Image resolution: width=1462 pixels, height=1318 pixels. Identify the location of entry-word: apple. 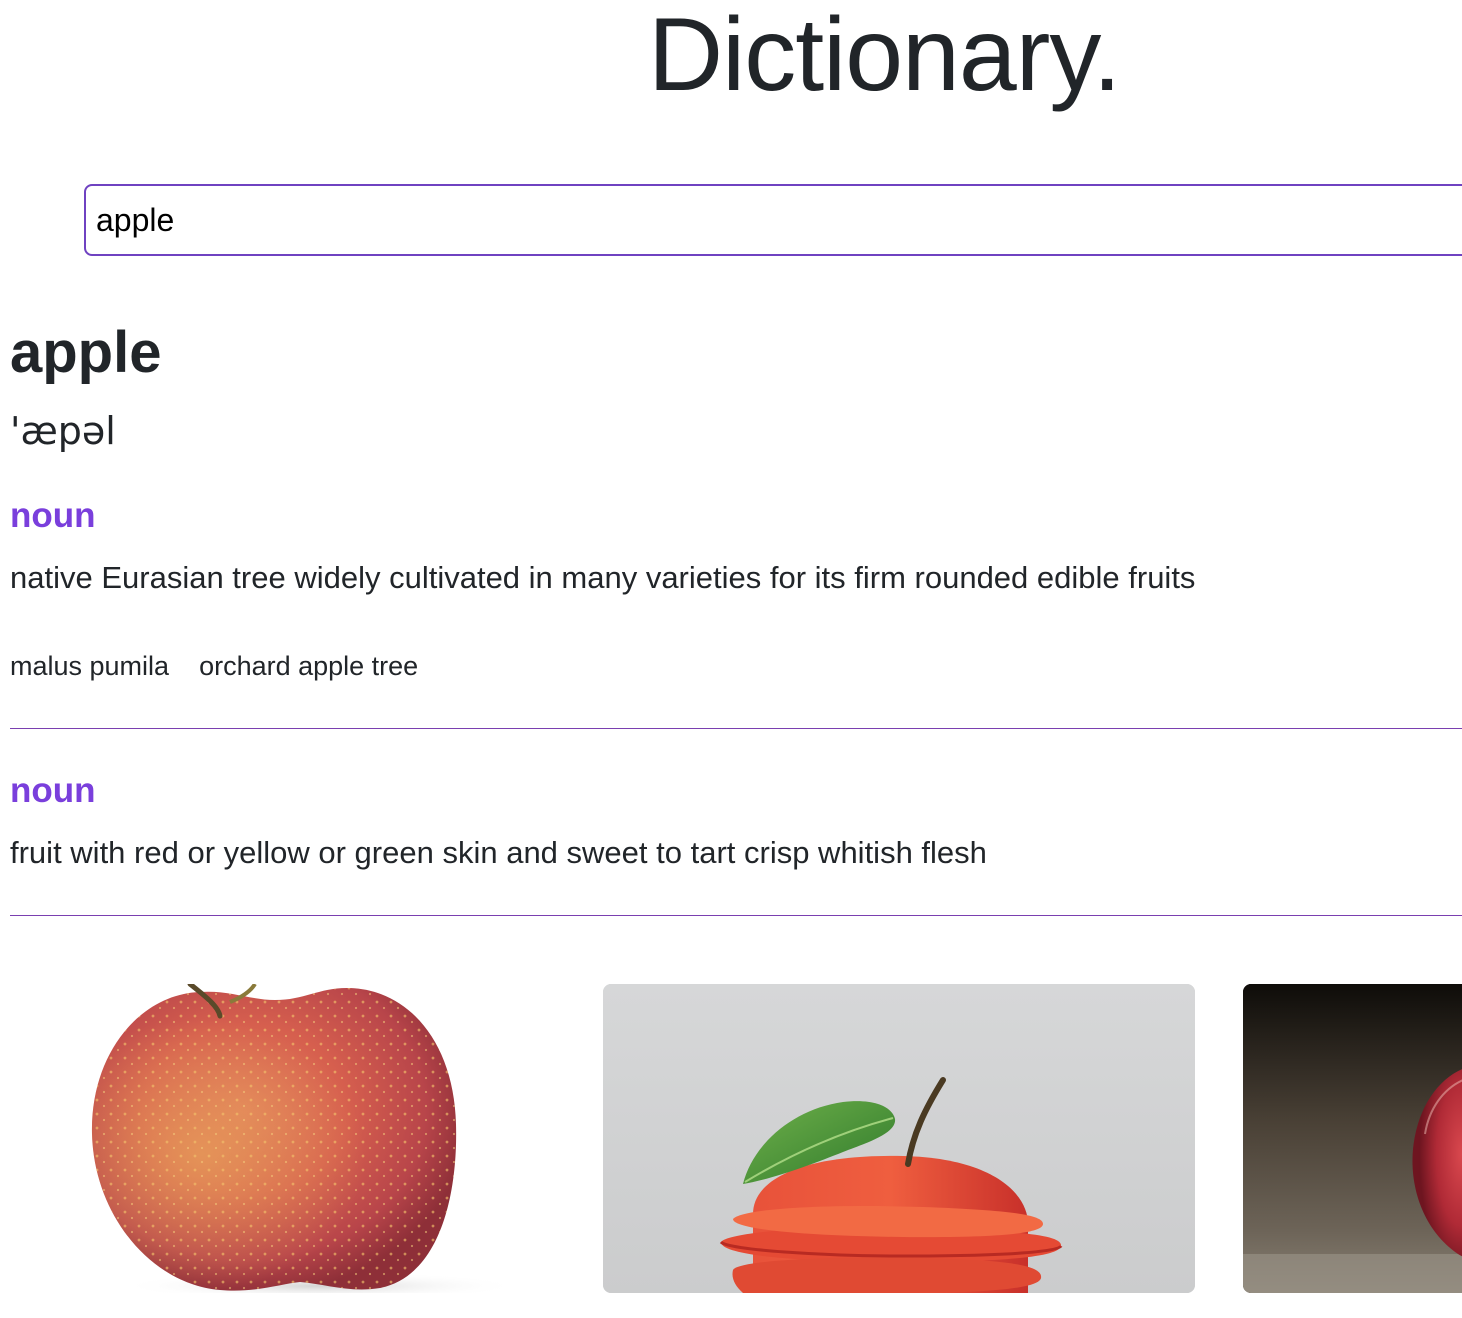
(86, 352).